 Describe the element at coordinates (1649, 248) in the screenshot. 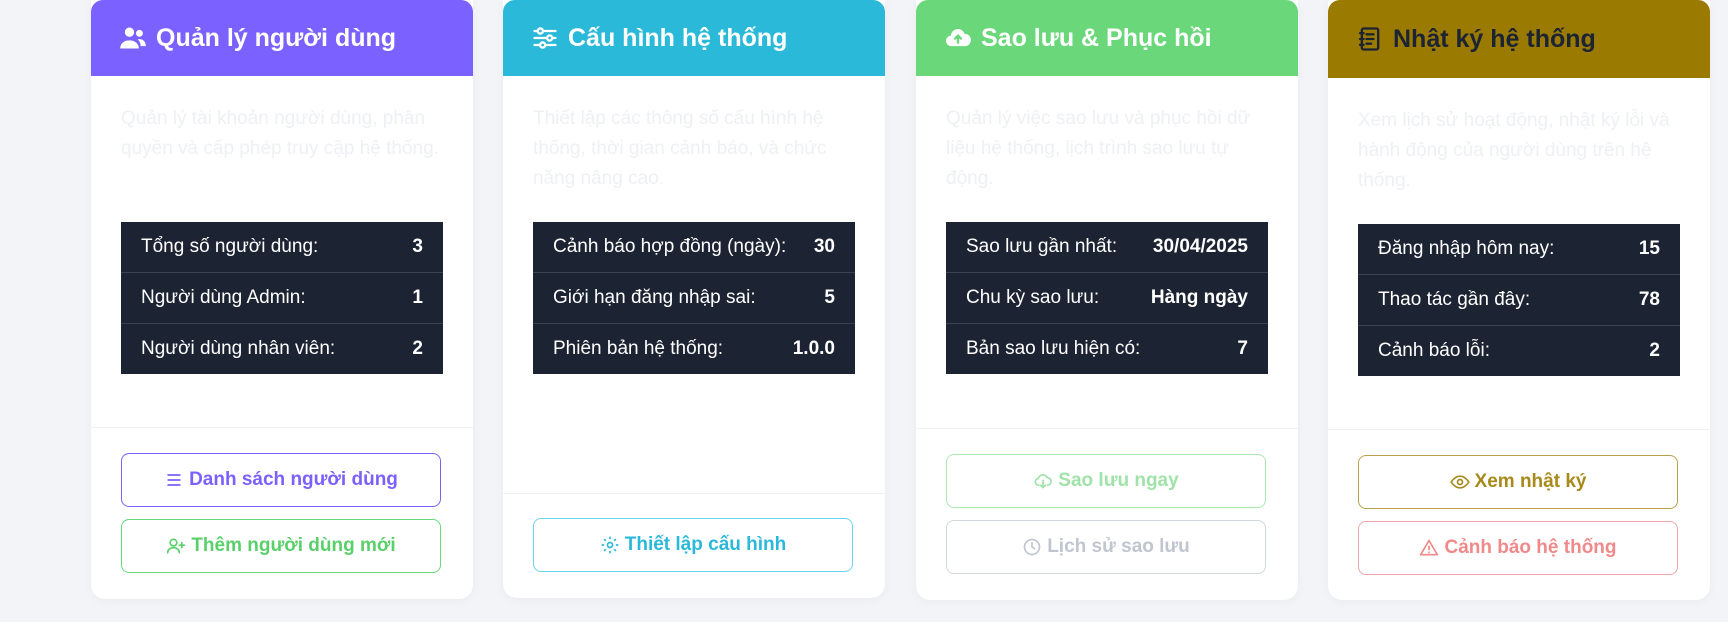

I see `stat-value: 15` at that location.